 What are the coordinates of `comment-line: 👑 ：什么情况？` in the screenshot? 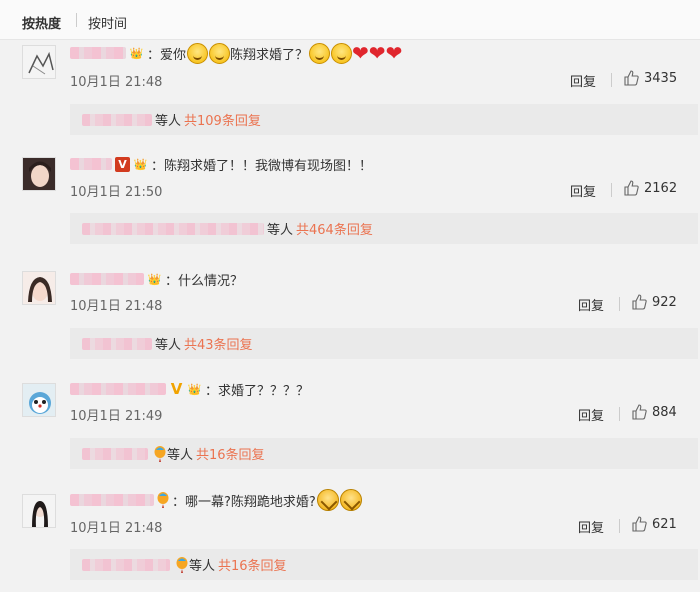 It's located at (156, 279).